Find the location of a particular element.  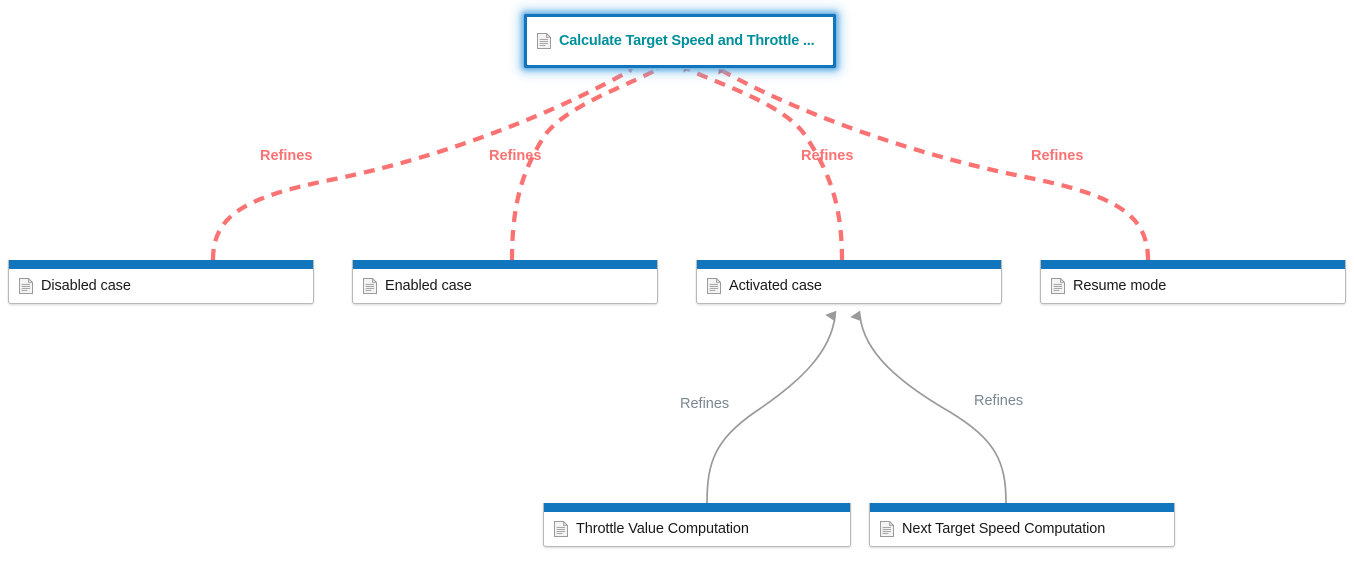

node-body: Throttle Value Computation is located at coordinates (697, 529).